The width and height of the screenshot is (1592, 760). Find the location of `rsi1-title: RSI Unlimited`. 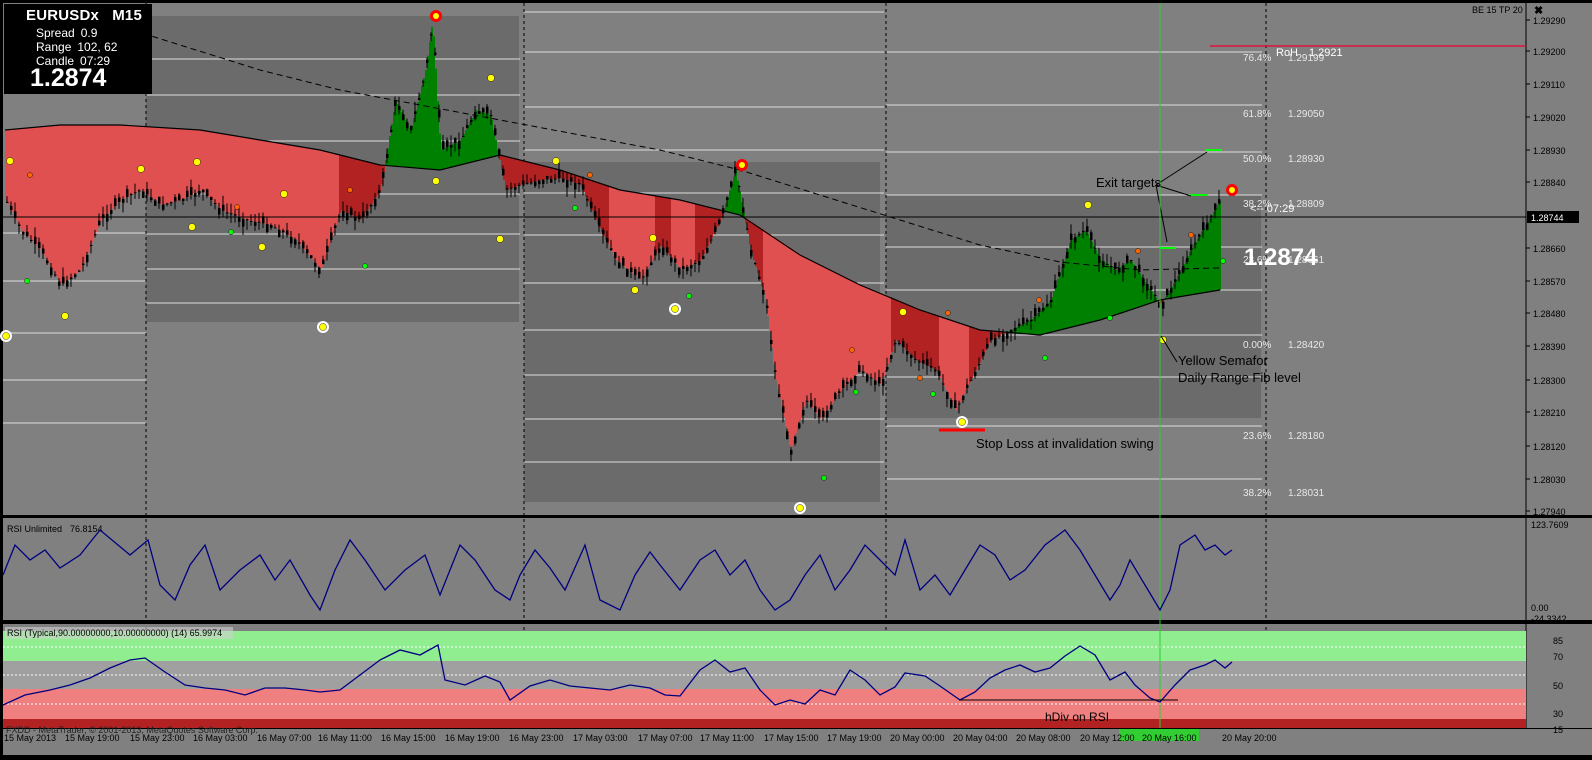

rsi1-title: RSI Unlimited is located at coordinates (34, 529).